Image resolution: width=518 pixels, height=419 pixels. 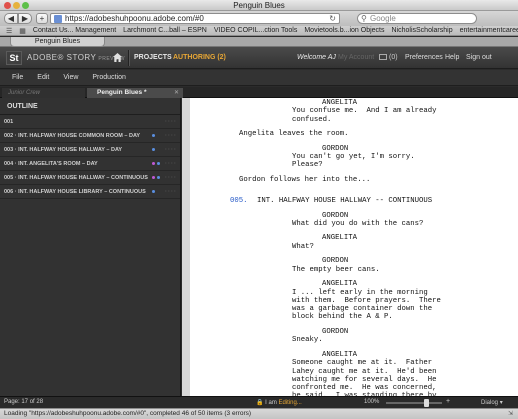 I want to click on dialogue-line: The empty beer cans., so click(x=336, y=270).